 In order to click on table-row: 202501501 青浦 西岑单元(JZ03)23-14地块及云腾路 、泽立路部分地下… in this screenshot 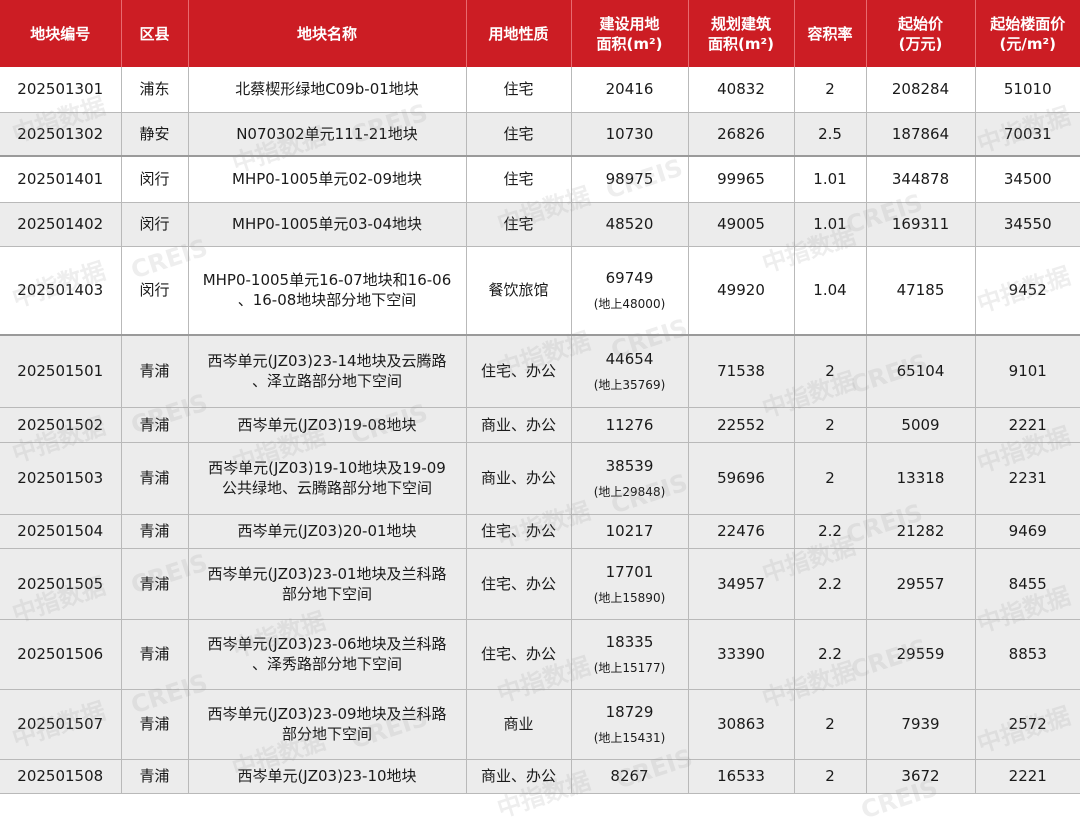, I will do `click(540, 371)`.